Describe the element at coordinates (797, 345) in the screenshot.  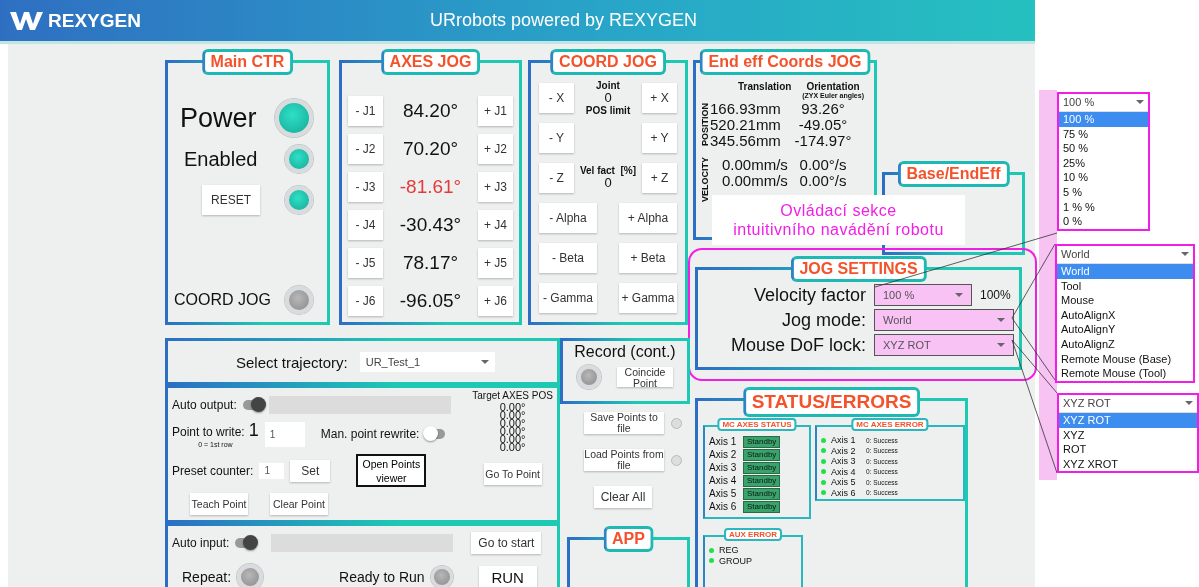
I see `dof-lock-label: Mouse DoF lock:` at that location.